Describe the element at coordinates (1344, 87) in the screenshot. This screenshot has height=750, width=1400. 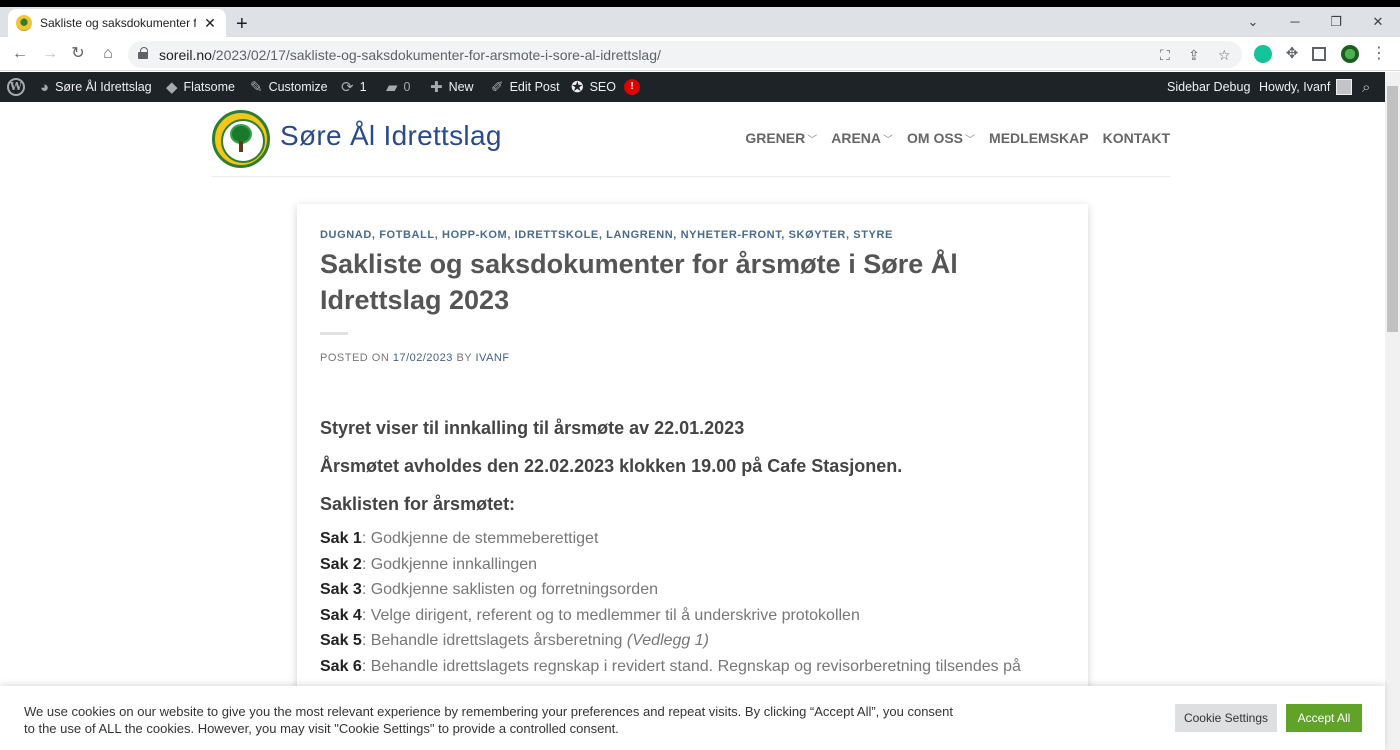
I see `user-avatar` at that location.